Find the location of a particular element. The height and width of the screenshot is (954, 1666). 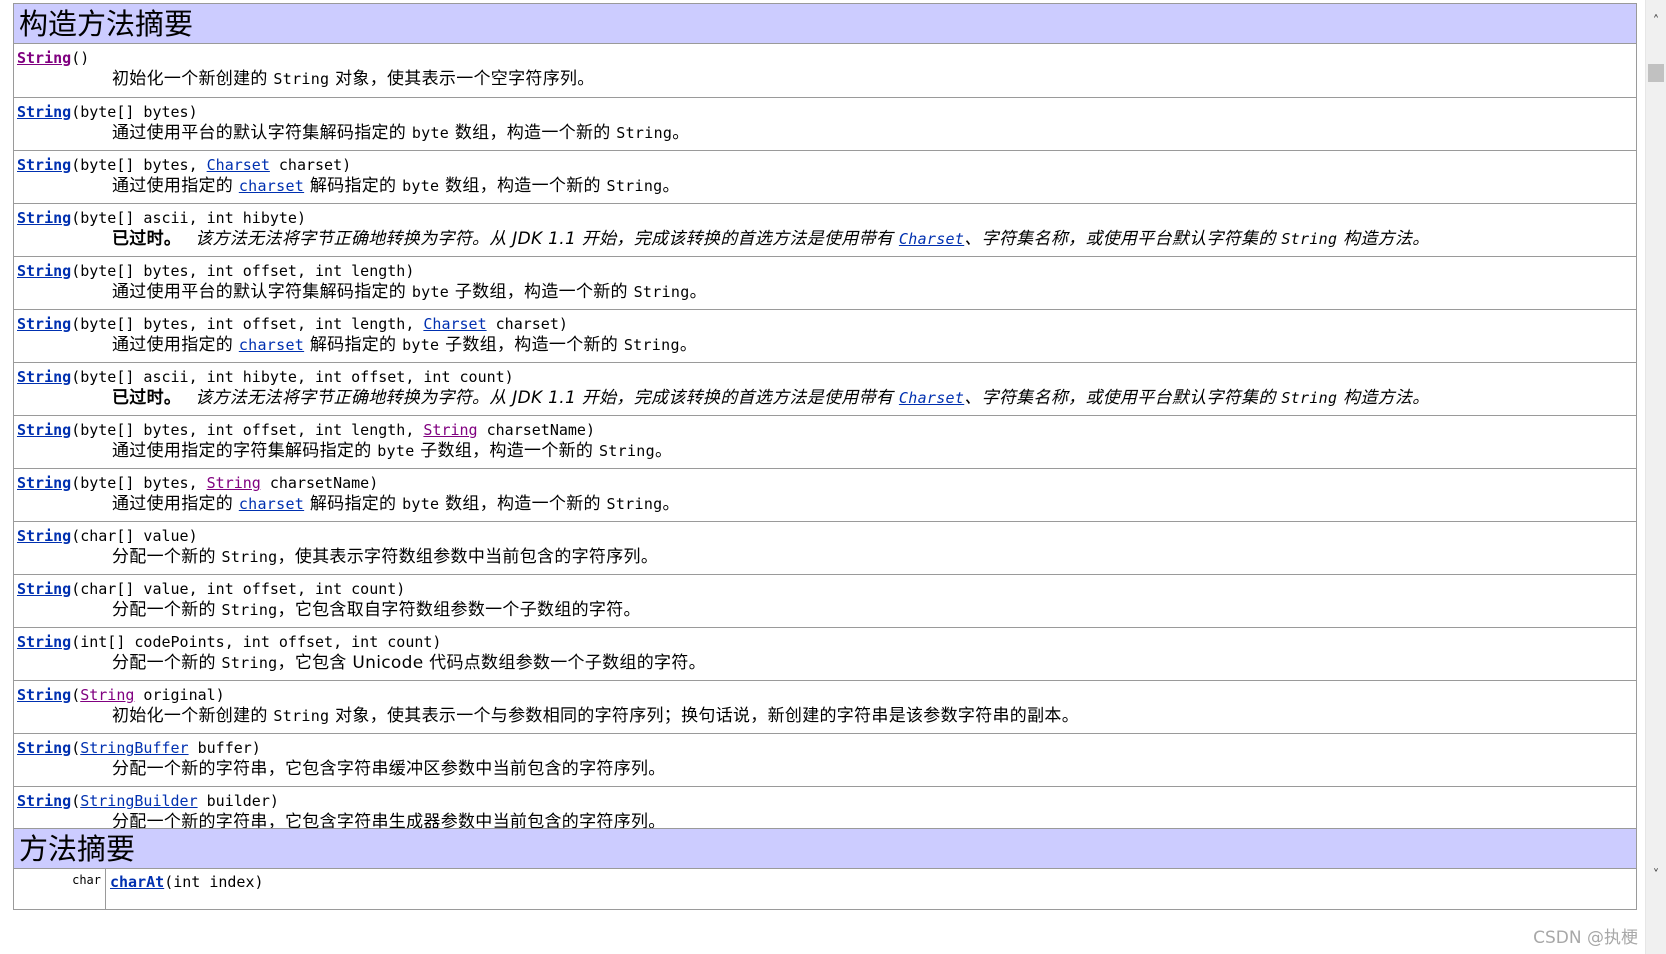

constructor-params: ( is located at coordinates (76, 748).